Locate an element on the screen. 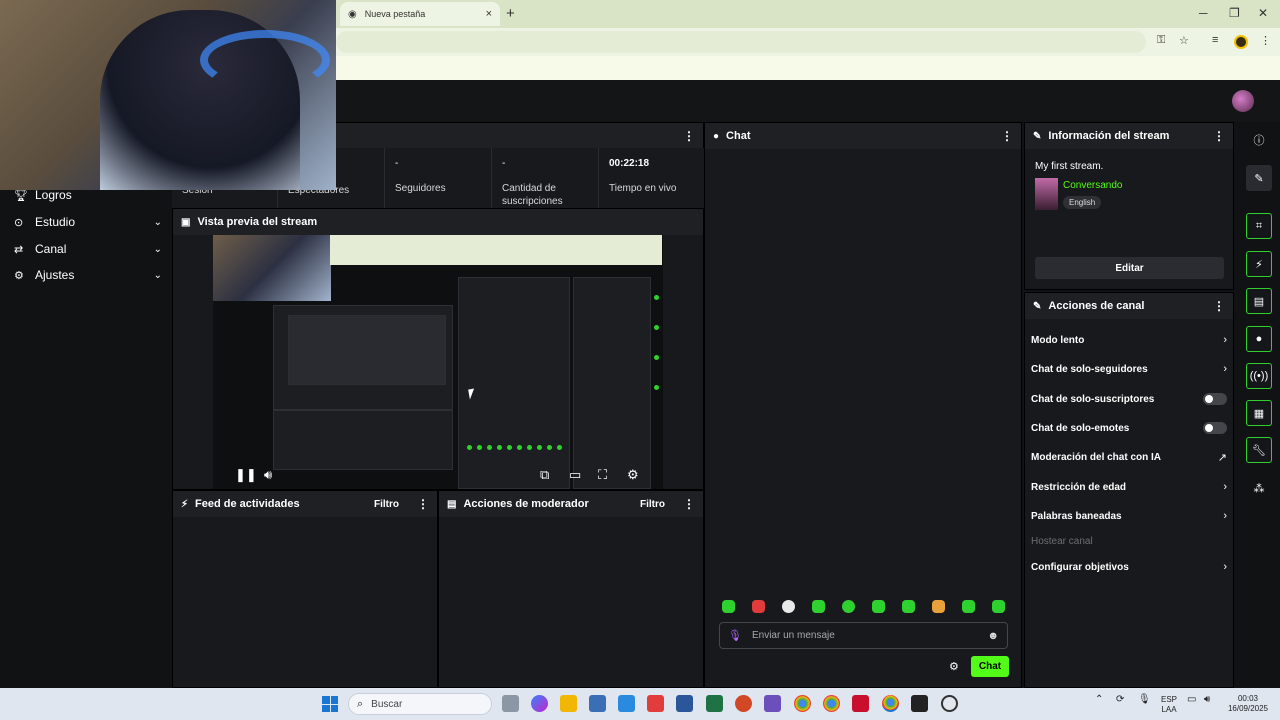 Image resolution: width=1280 pixels, height=720 pixels. snipping-tool-icon is located at coordinates (655, 703).